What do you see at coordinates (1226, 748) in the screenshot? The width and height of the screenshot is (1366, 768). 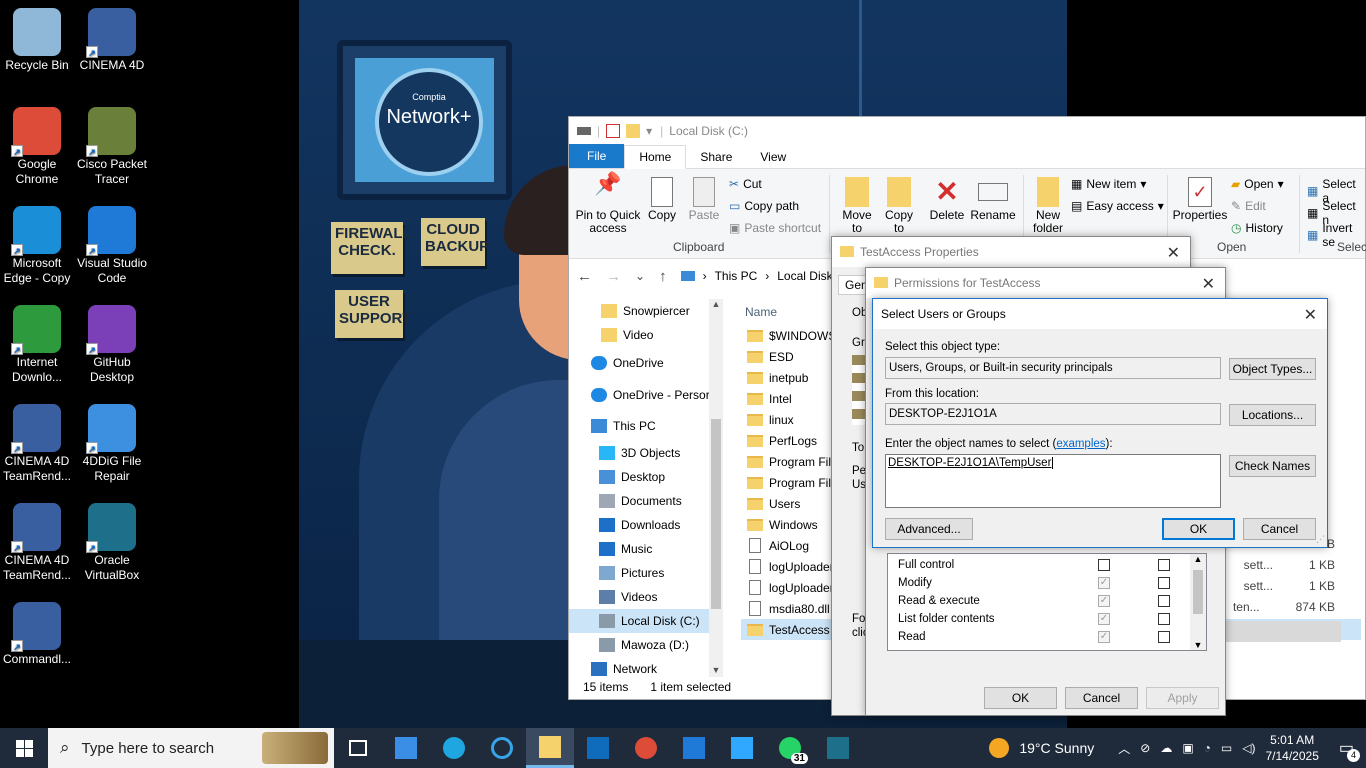 I see `battery-icon: ▭` at bounding box center [1226, 748].